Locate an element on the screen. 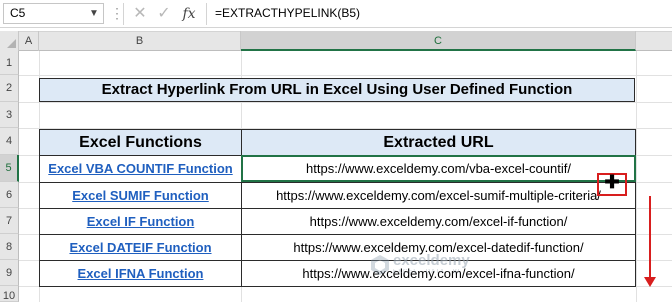 This screenshot has width=672, height=306. fx-icon: fx is located at coordinates (189, 14).